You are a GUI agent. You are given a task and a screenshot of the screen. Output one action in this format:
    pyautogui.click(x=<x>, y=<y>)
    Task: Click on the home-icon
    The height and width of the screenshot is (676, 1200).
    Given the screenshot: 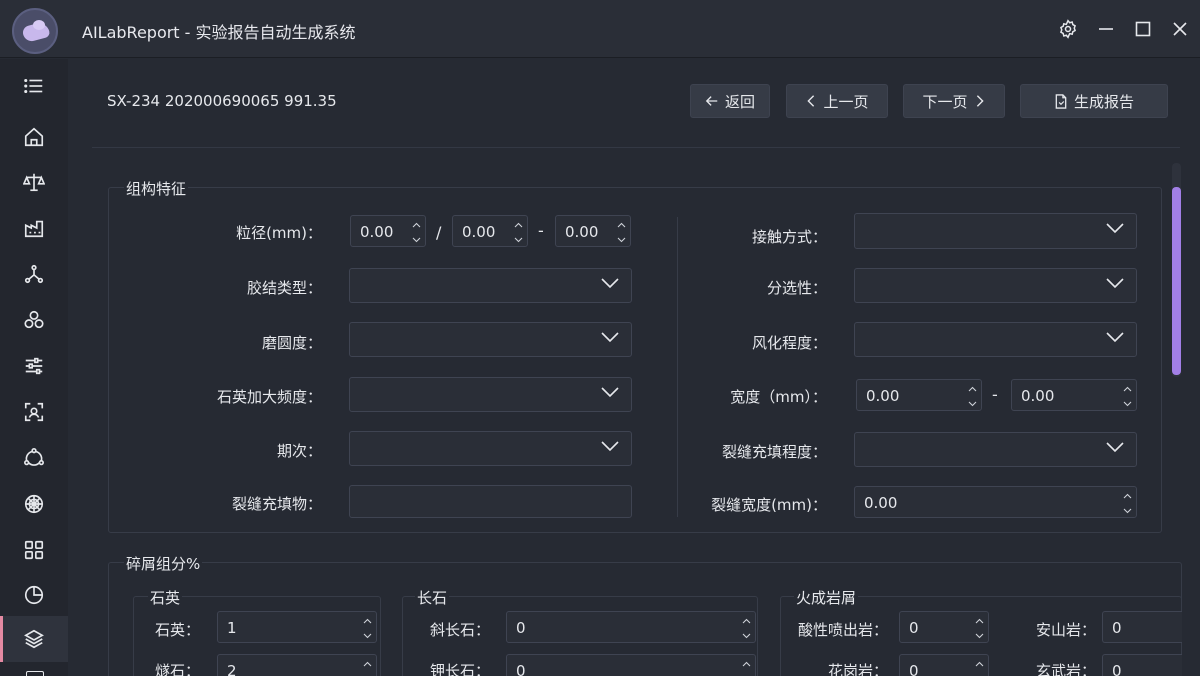 What is the action you would take?
    pyautogui.click(x=34, y=137)
    